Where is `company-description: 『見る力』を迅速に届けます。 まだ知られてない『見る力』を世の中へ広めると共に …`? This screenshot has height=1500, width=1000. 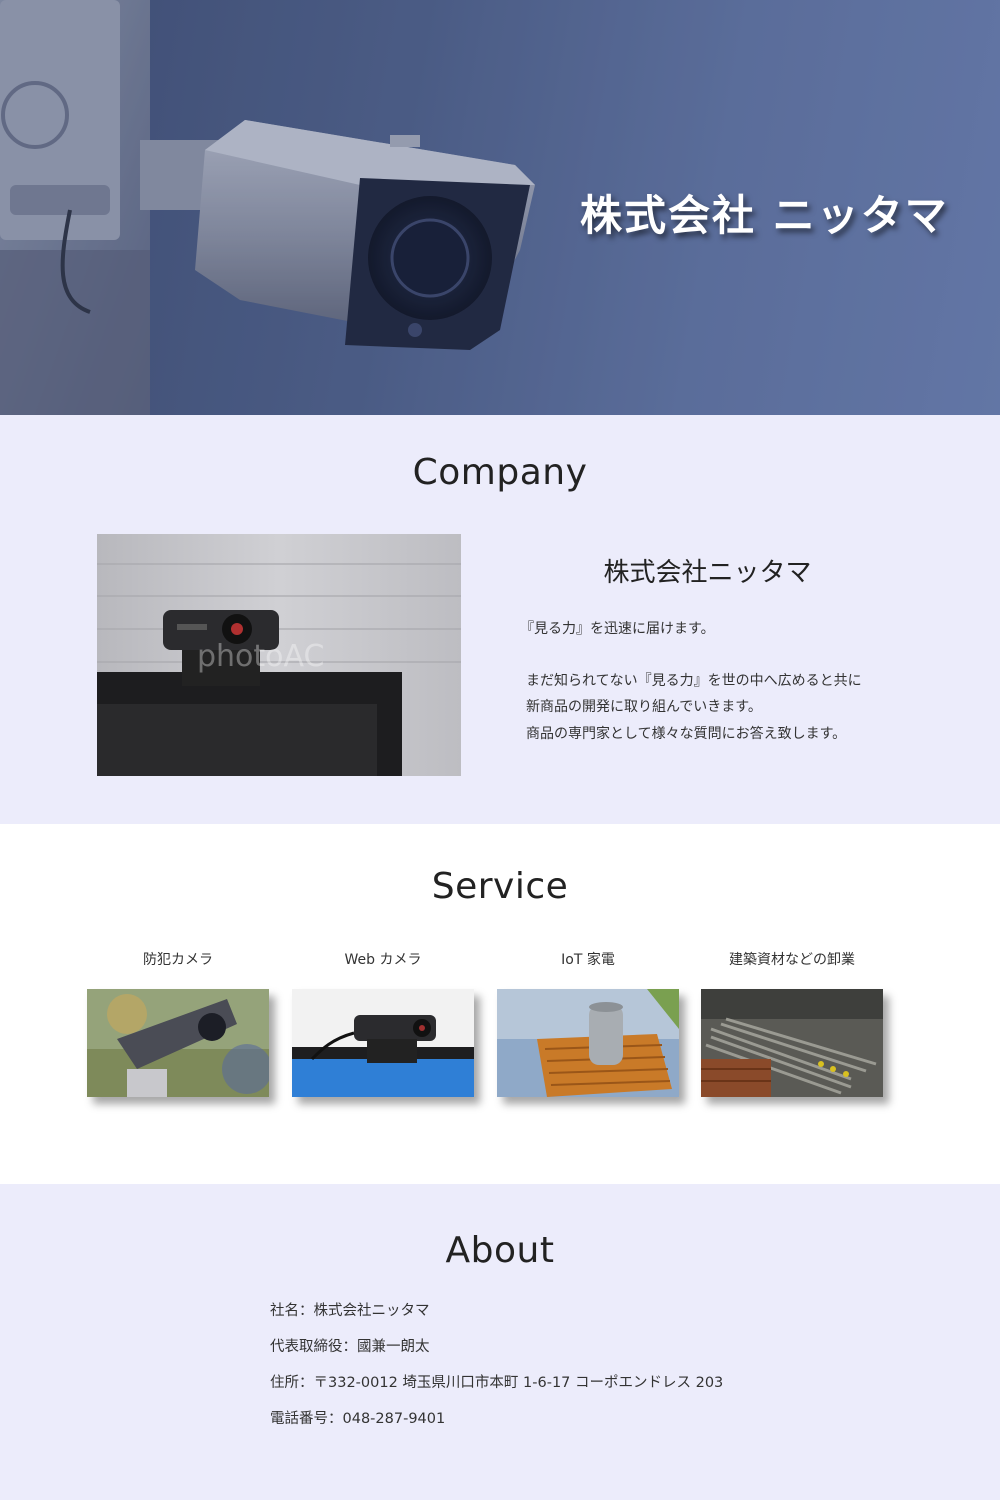 company-description: 『見る力』を迅速に届けます。 まだ知られてない『見る力』を世の中へ広めると共に … is located at coordinates (733, 681).